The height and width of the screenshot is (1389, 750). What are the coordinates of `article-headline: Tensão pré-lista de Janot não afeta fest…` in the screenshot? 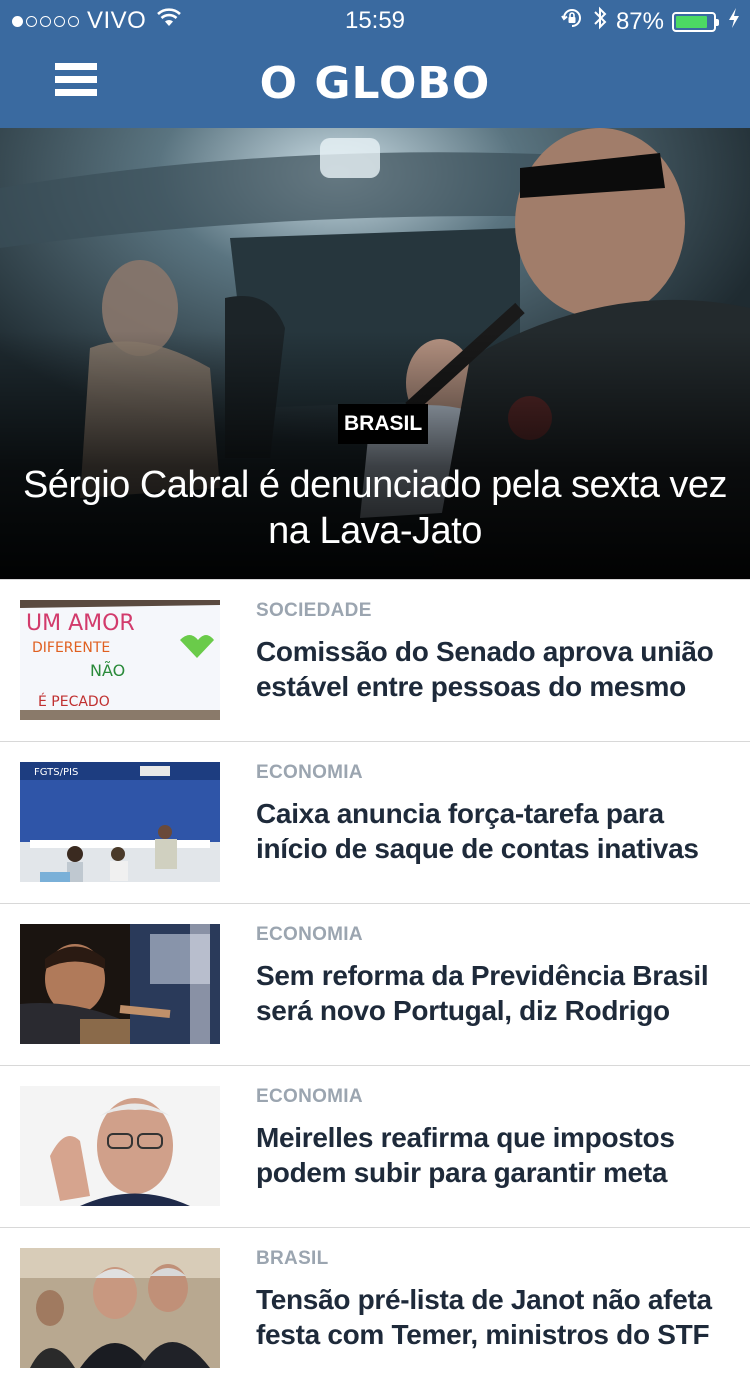 It's located at (491, 1317).